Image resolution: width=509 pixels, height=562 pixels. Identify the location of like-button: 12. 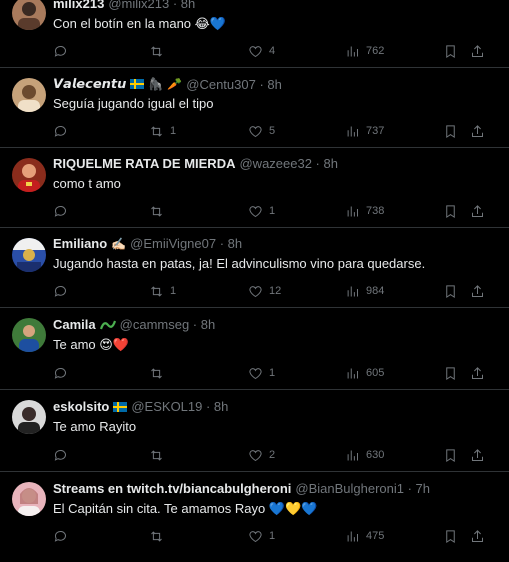
(264, 291).